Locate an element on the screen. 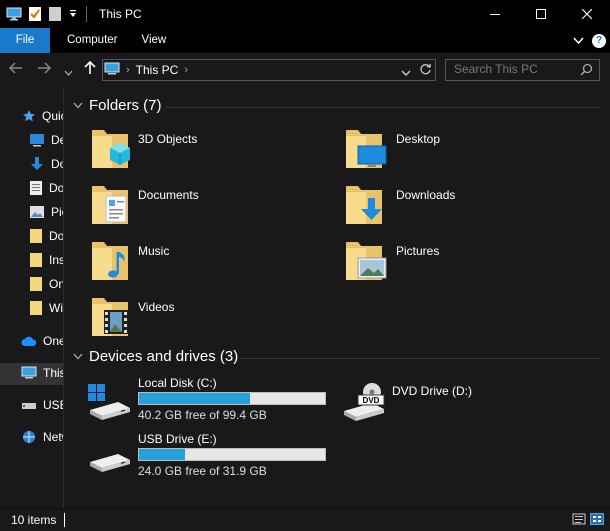  drive-usb-e: USB Drive (E:) 24.0 GB free of 31.9 GB is located at coordinates (213, 457).